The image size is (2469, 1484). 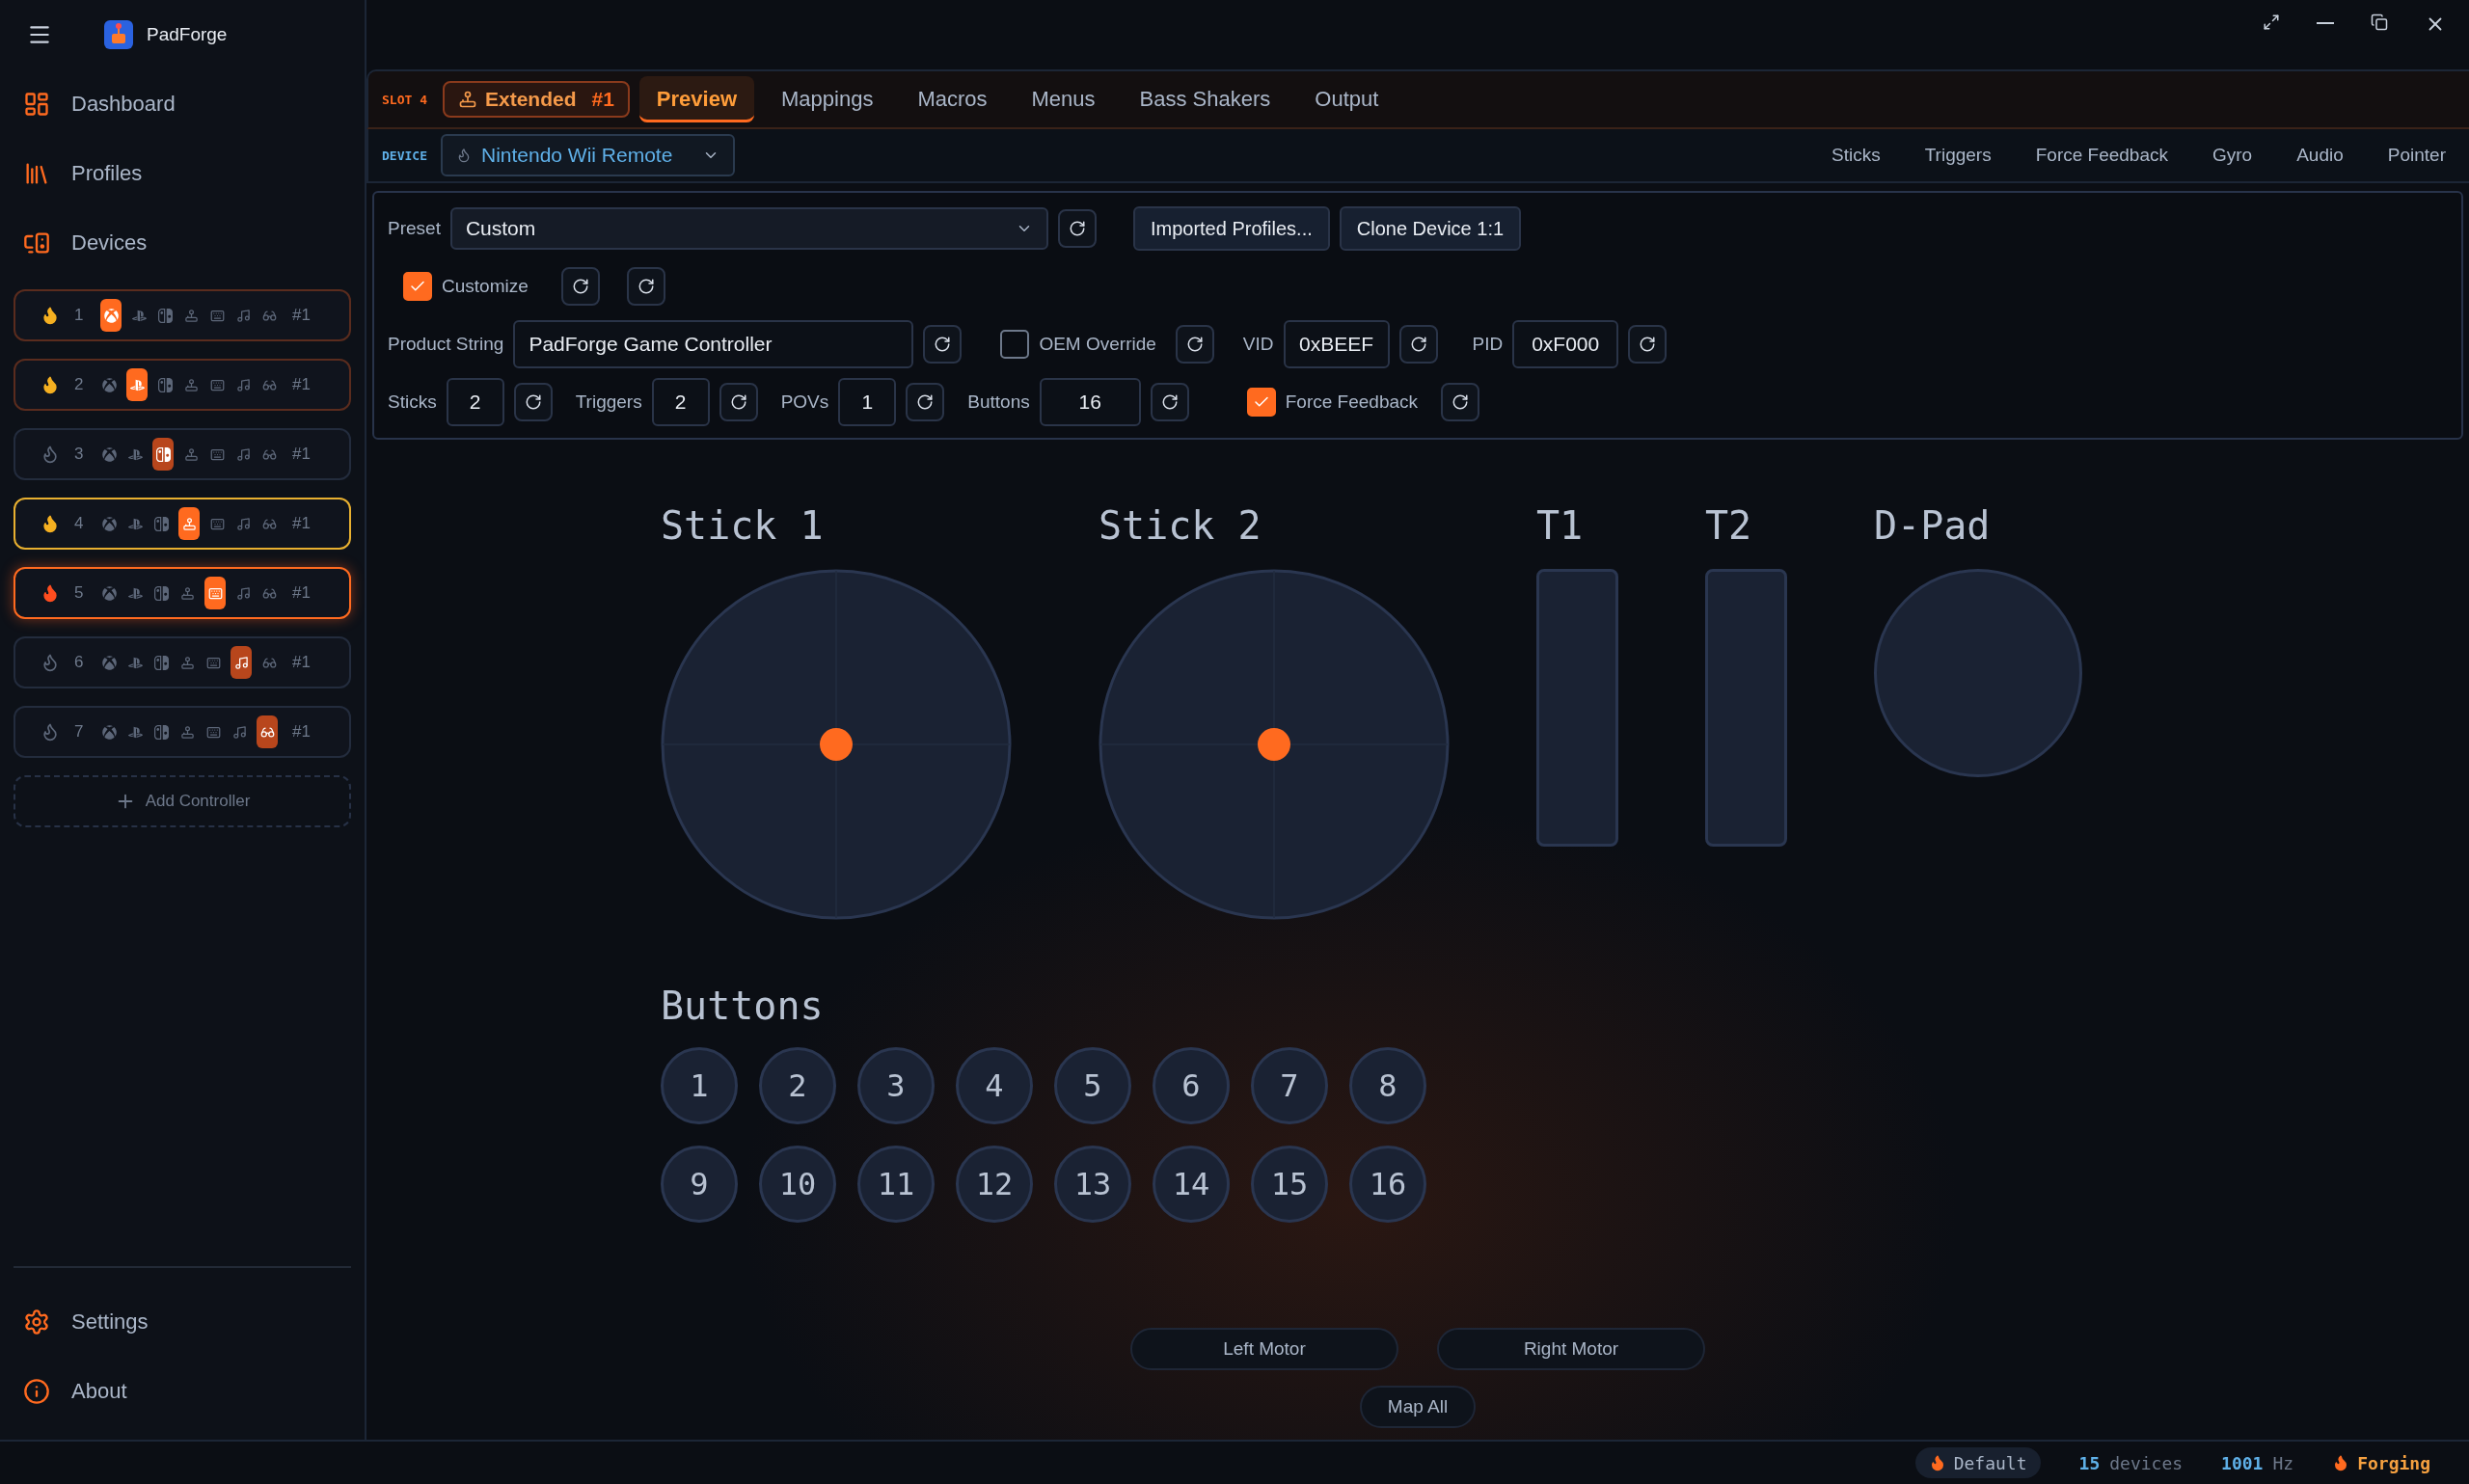 I want to click on oem-override-checkbox, so click(x=1015, y=344).